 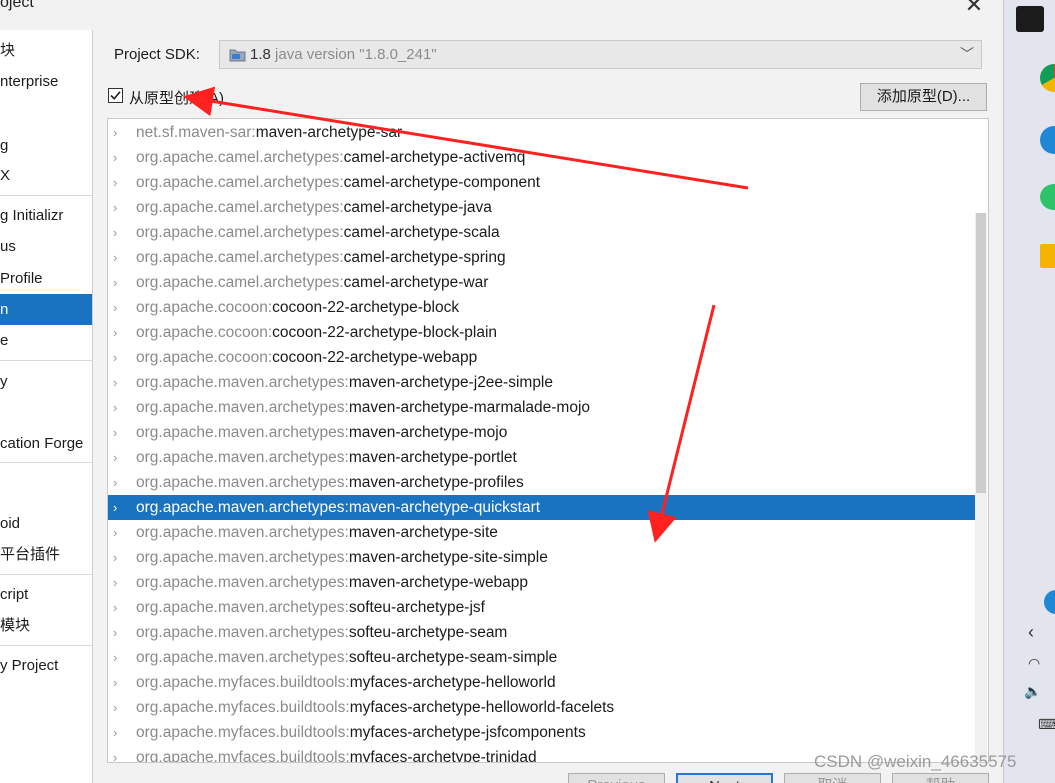 I want to click on project-type-item: y Project, so click(x=46, y=665).